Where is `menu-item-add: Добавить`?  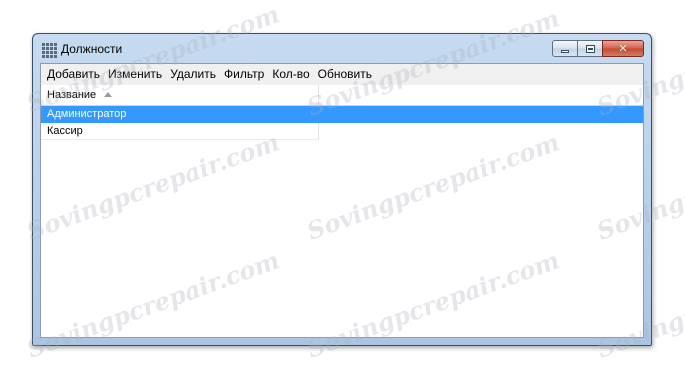
menu-item-add: Добавить is located at coordinates (73, 74).